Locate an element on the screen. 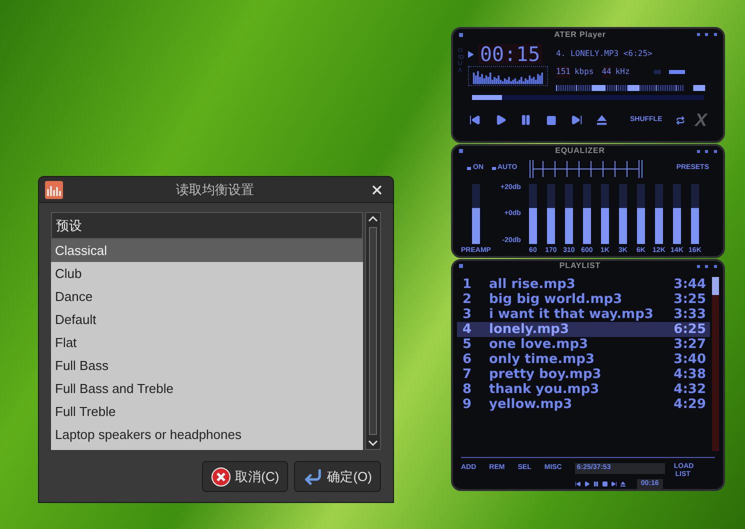 The image size is (745, 529). cancel-button: 取消(C) is located at coordinates (245, 476).